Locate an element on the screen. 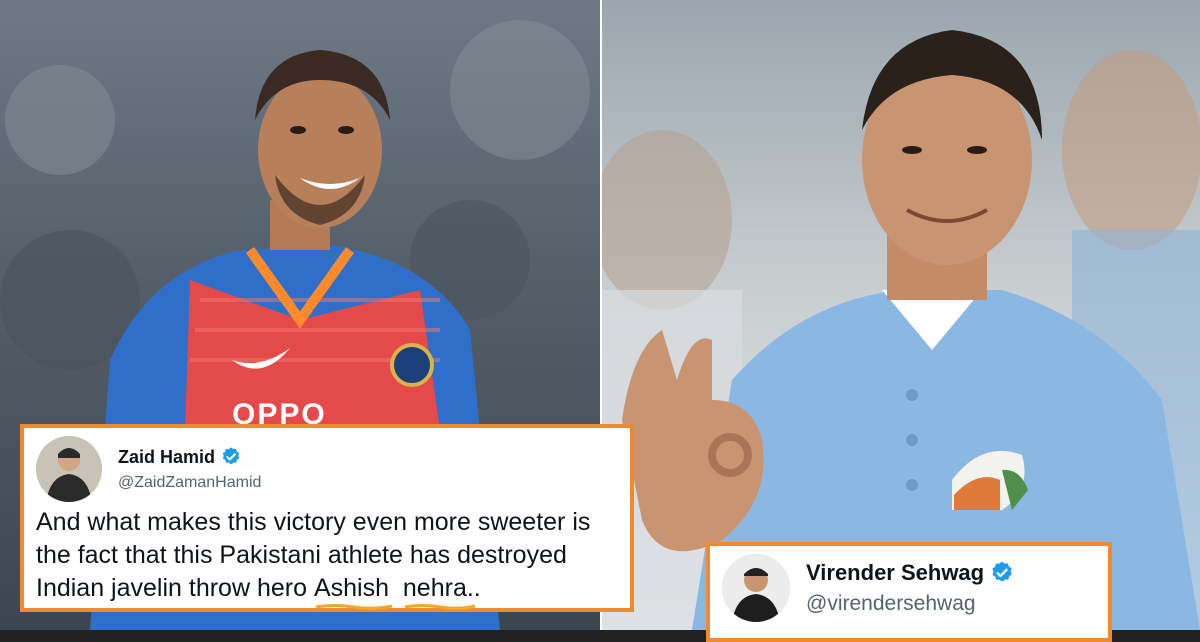  highlight-ashish: Ashish is located at coordinates (353, 591).